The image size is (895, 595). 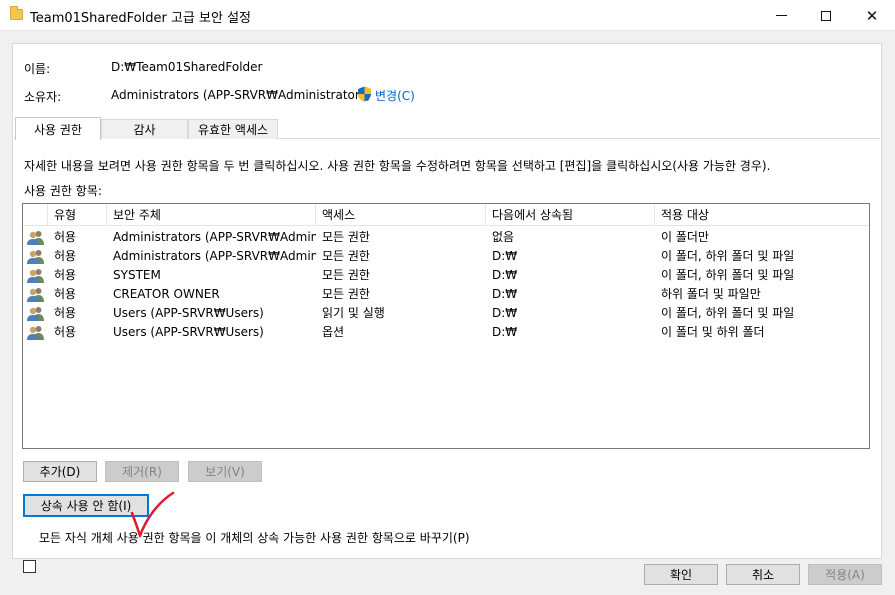 What do you see at coordinates (446, 294) in the screenshot?
I see `table-row: 허용 CREATOR OWNER 모든 권한 D:₩ 하위 폴더 및 파일만` at bounding box center [446, 294].